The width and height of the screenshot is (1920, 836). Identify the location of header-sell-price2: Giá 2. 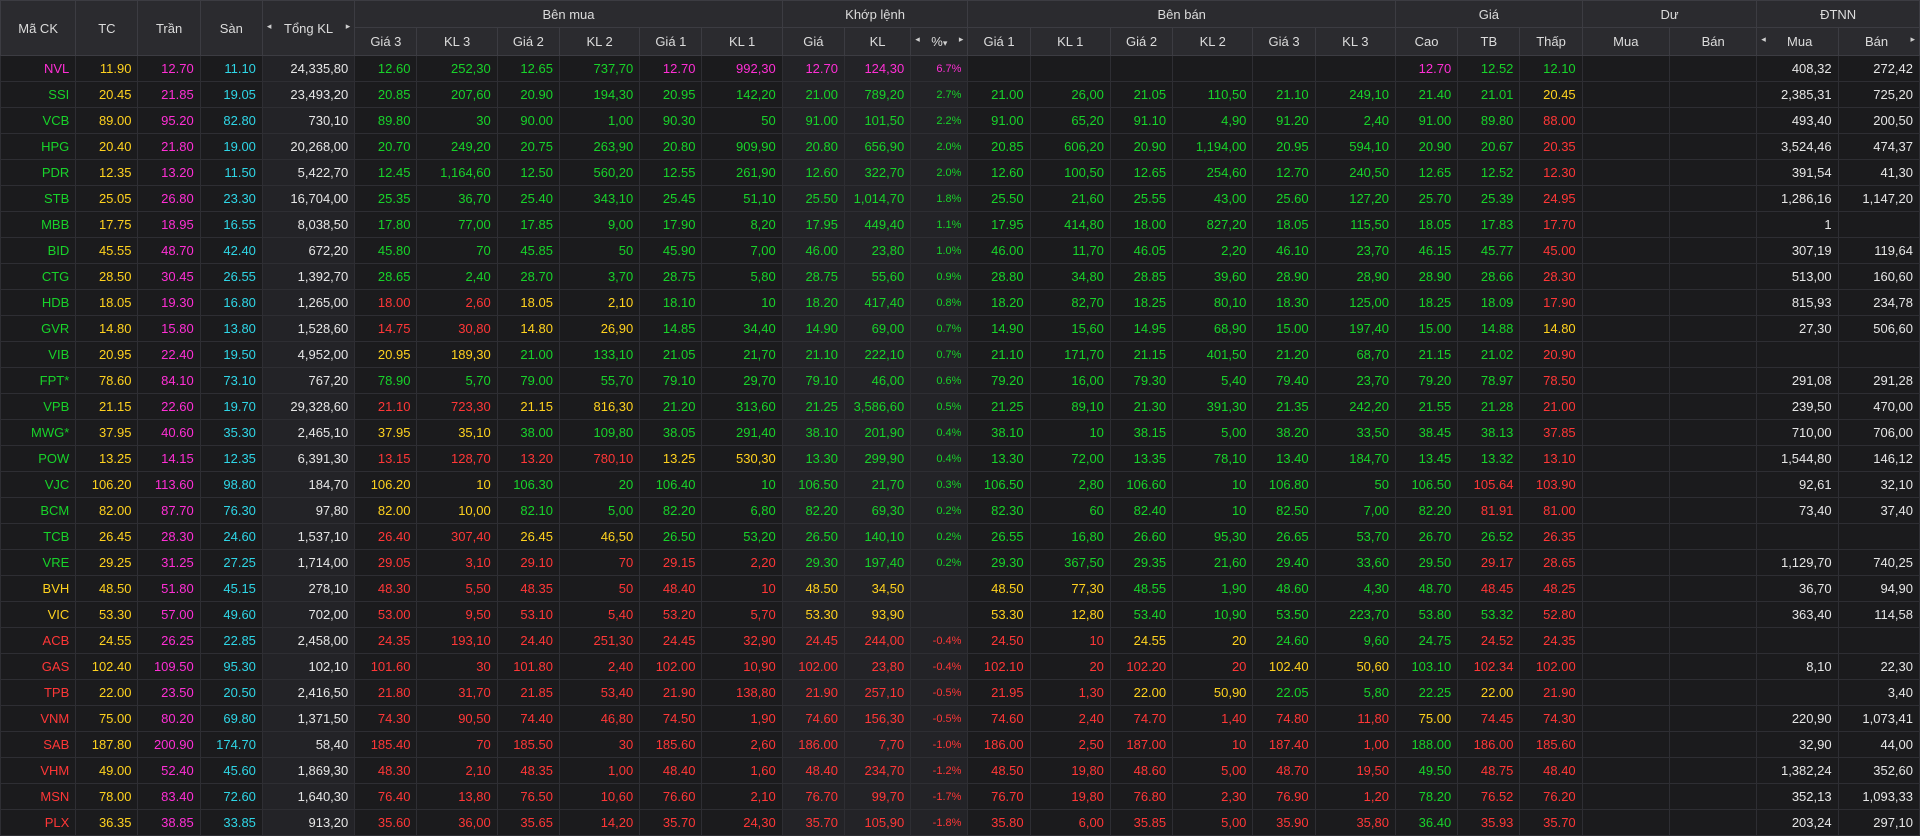
(1141, 41).